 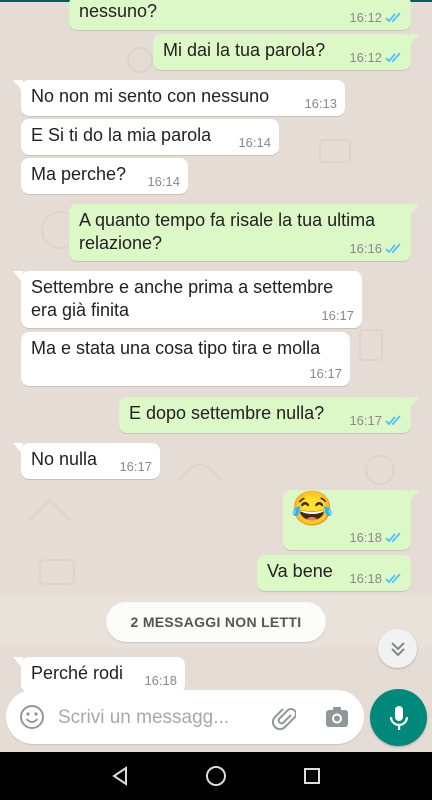 I want to click on message-bubble-incoming: E Si ti do la mia parola 16:14, so click(x=150, y=137).